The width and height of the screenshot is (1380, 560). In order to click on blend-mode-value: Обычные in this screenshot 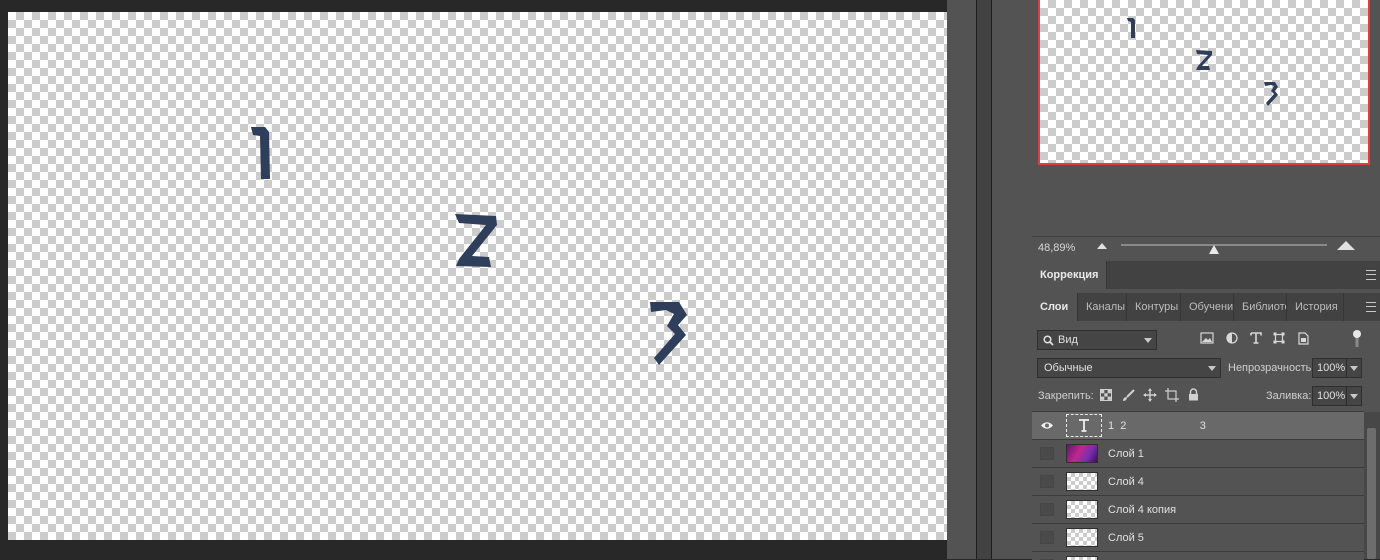, I will do `click(1068, 368)`.